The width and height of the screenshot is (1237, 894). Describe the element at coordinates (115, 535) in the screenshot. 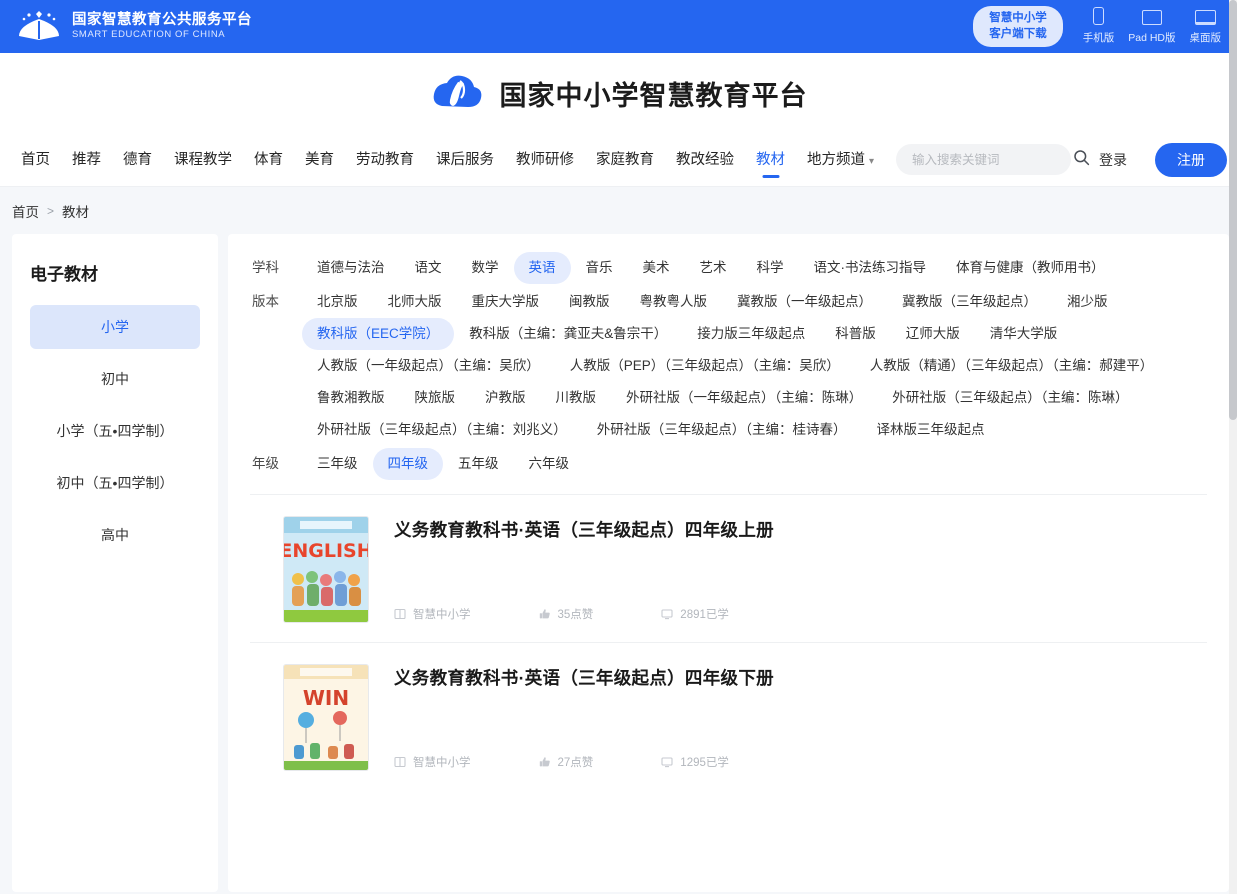

I see `sidebar-item-senior: 高中` at that location.